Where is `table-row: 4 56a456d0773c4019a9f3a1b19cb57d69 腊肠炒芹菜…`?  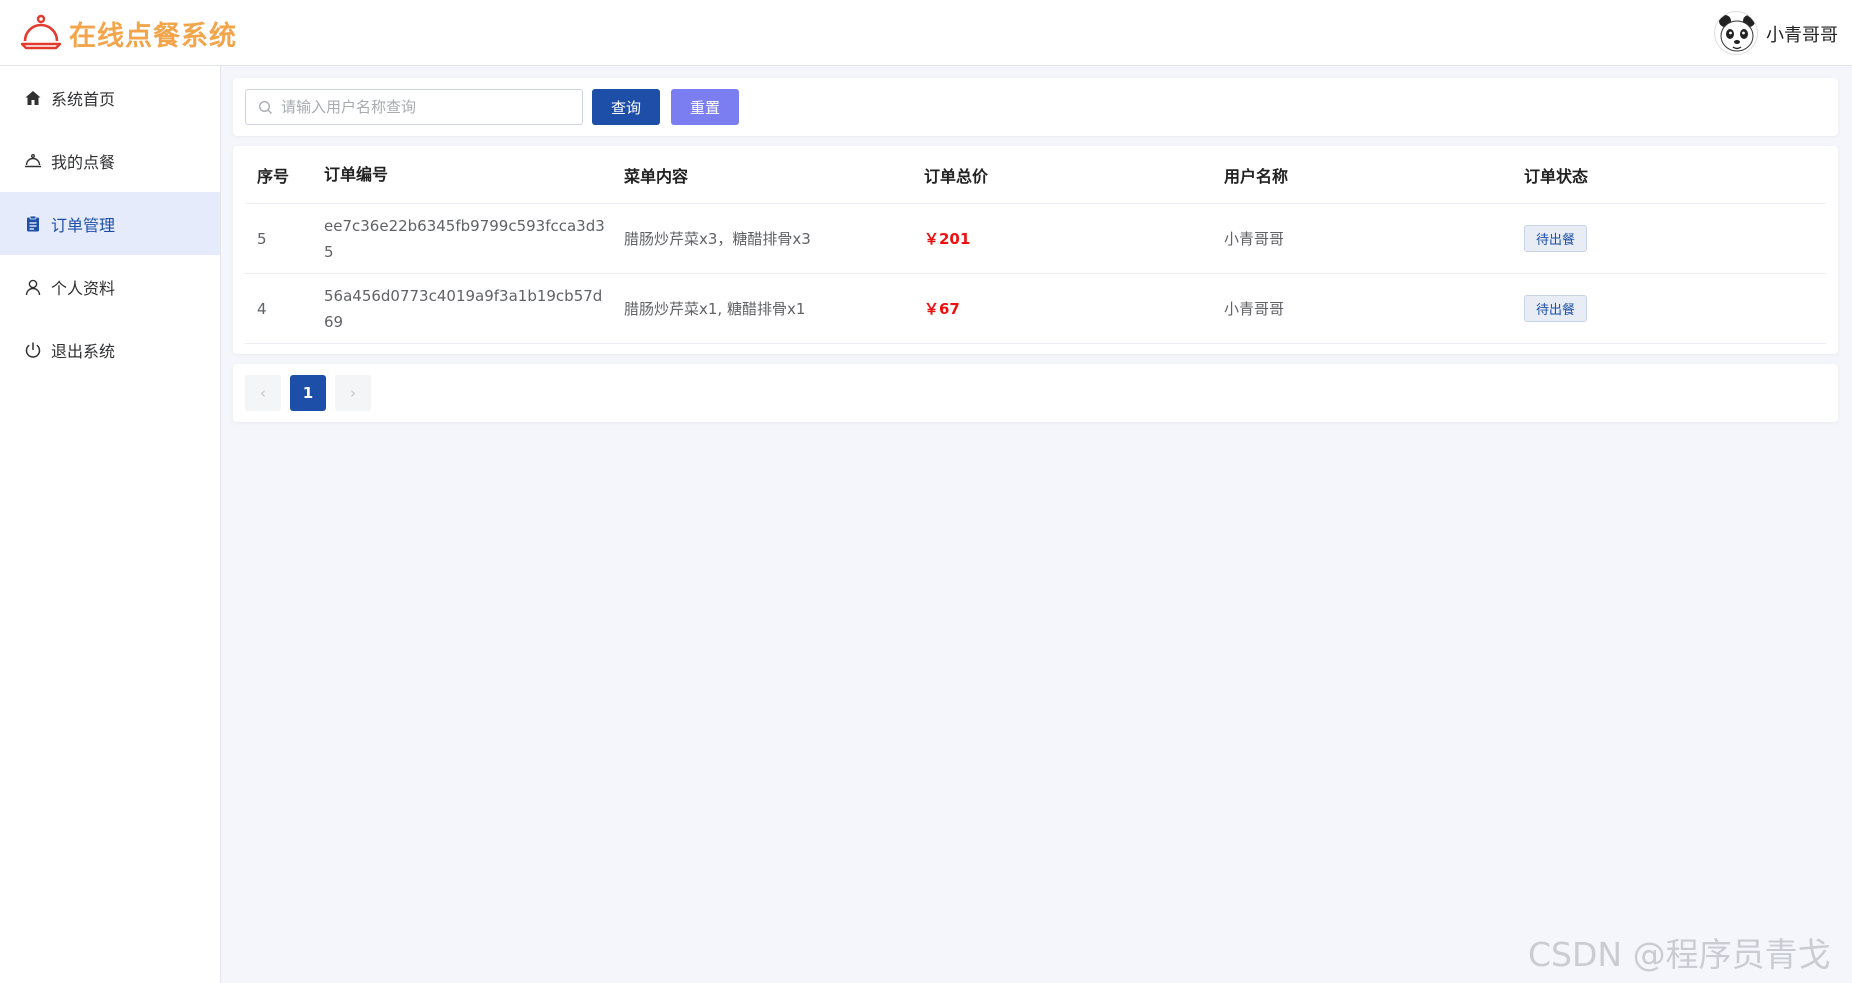
table-row: 4 56a456d0773c4019a9f3a1b19cb57d69 腊肠炒芹菜… is located at coordinates (1035, 309).